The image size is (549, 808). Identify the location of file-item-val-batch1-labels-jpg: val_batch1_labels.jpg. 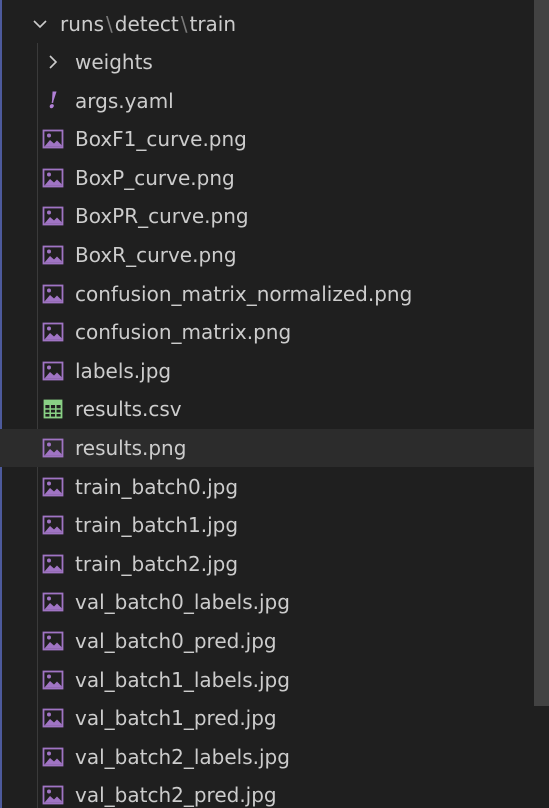
(267, 680).